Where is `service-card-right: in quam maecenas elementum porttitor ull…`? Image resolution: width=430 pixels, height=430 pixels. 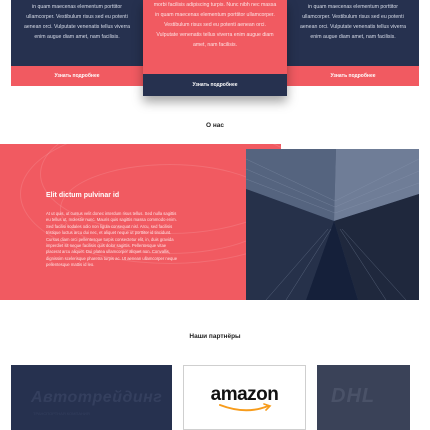
service-card-right: in quam maecenas elementum porttitor ull… is located at coordinates (353, 43).